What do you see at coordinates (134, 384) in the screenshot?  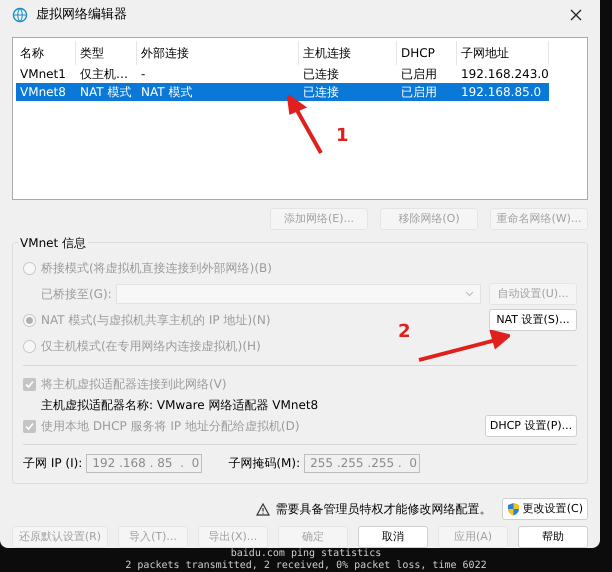 I see `option-label: 将主机虚拟适配器连接到此网络(V)` at bounding box center [134, 384].